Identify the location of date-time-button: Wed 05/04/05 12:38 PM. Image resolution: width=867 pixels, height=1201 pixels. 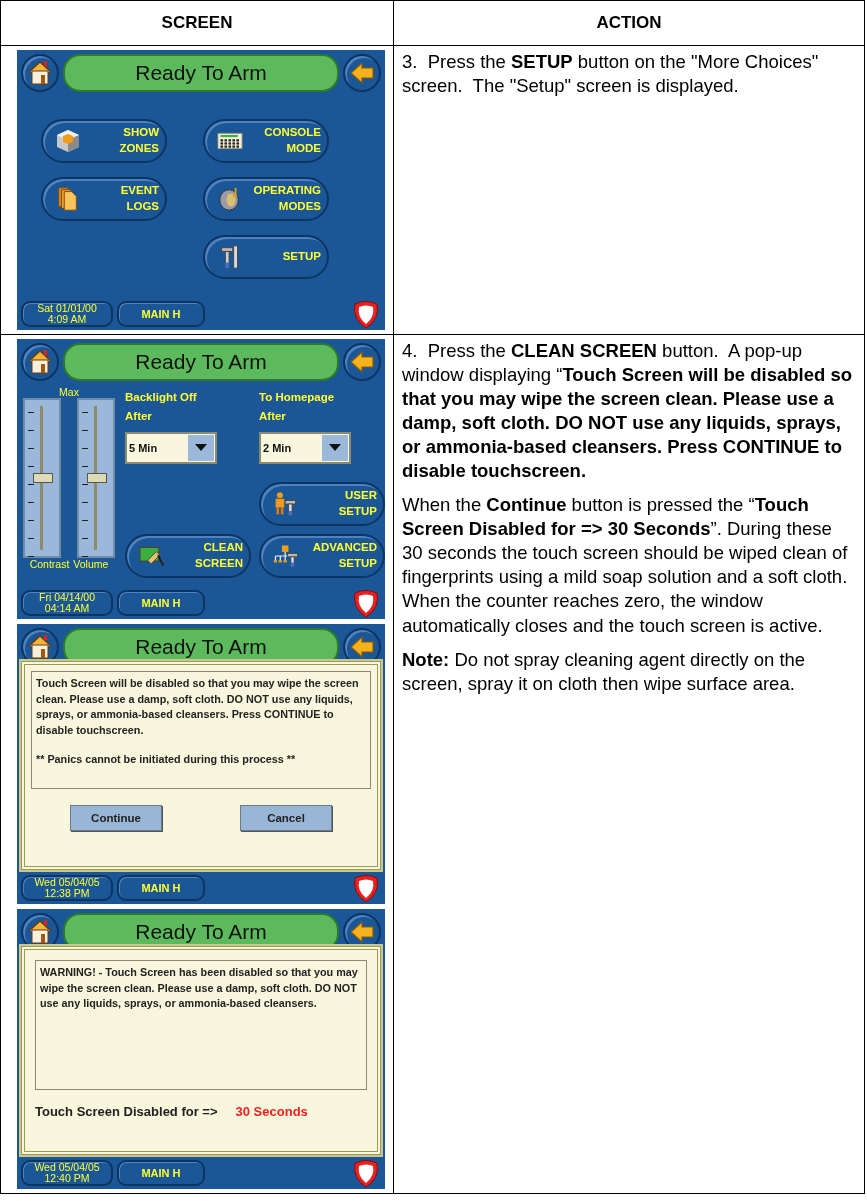
(67, 888).